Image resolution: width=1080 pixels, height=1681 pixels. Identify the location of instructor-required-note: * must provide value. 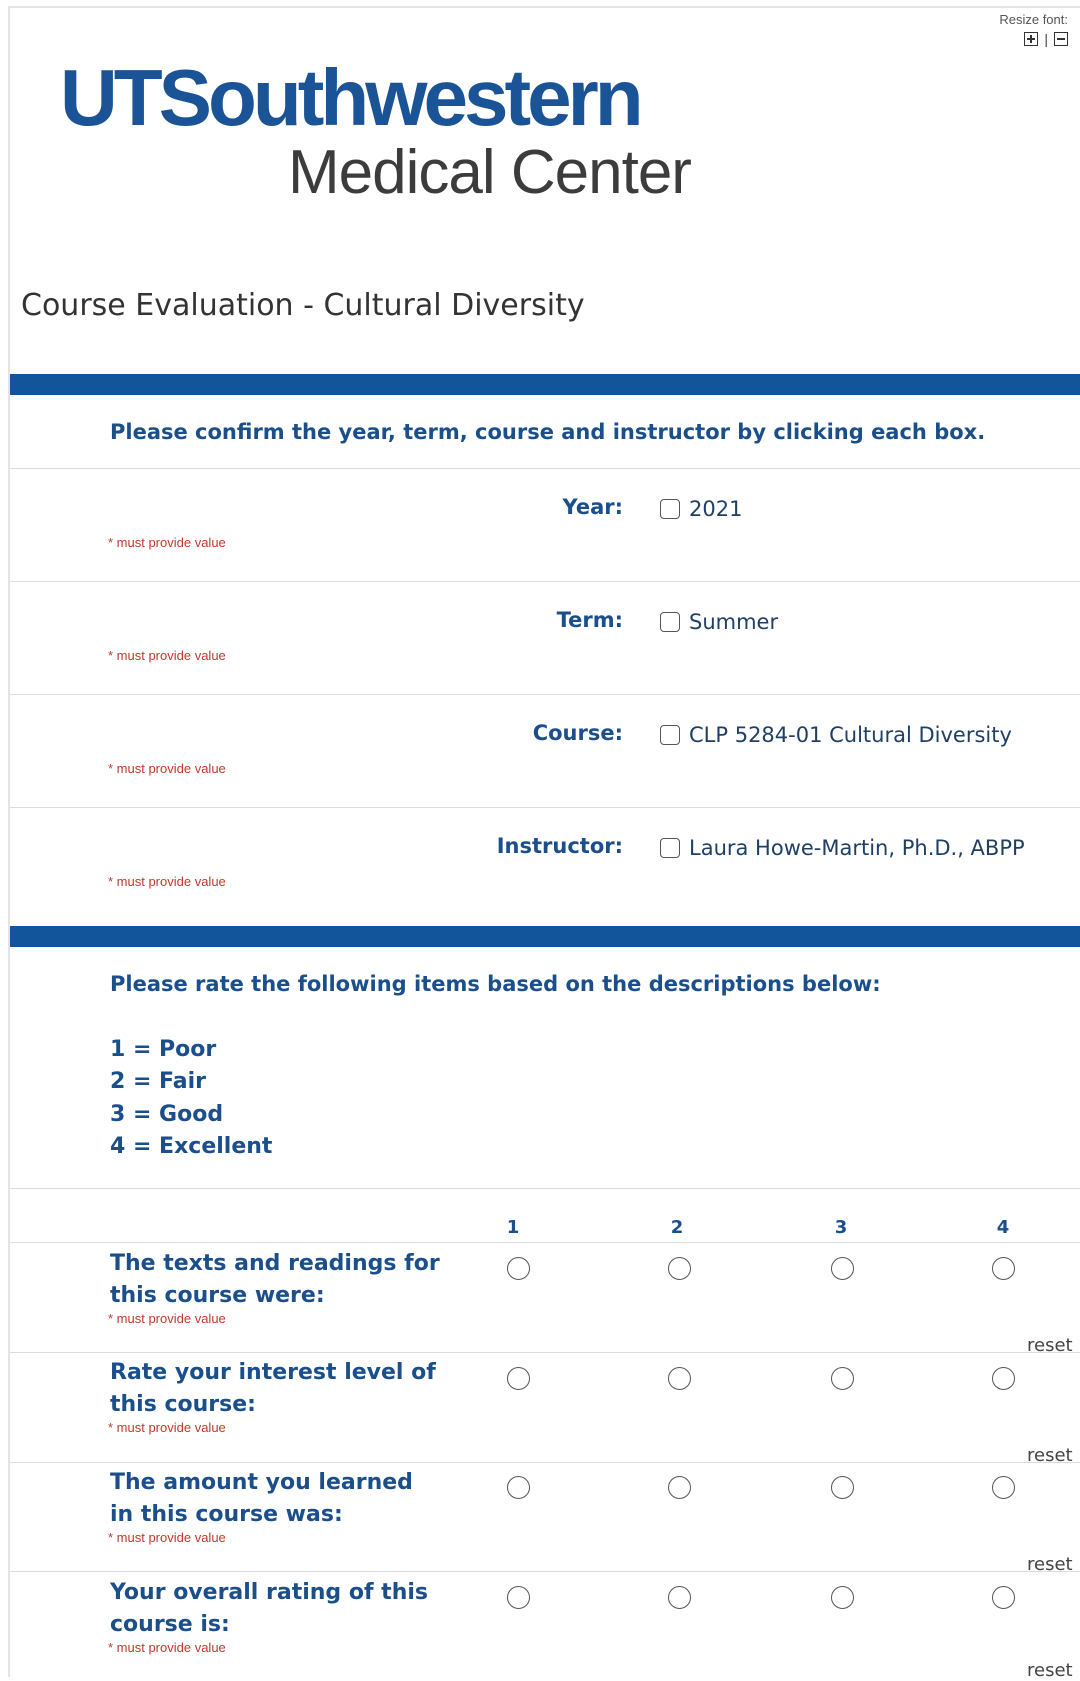
(167, 881).